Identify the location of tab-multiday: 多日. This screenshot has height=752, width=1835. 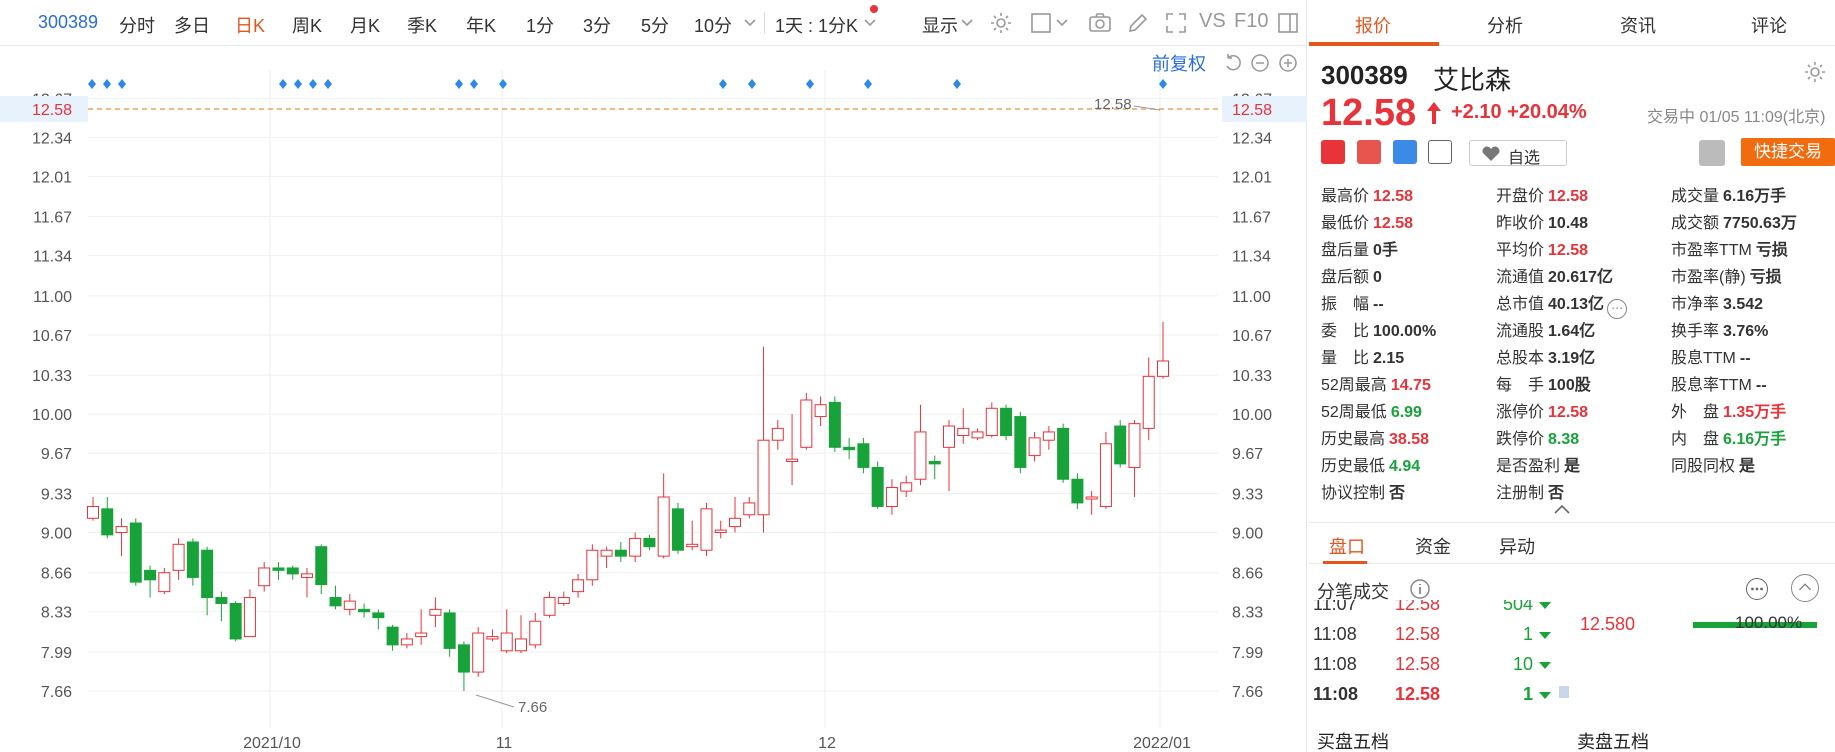
(192, 25).